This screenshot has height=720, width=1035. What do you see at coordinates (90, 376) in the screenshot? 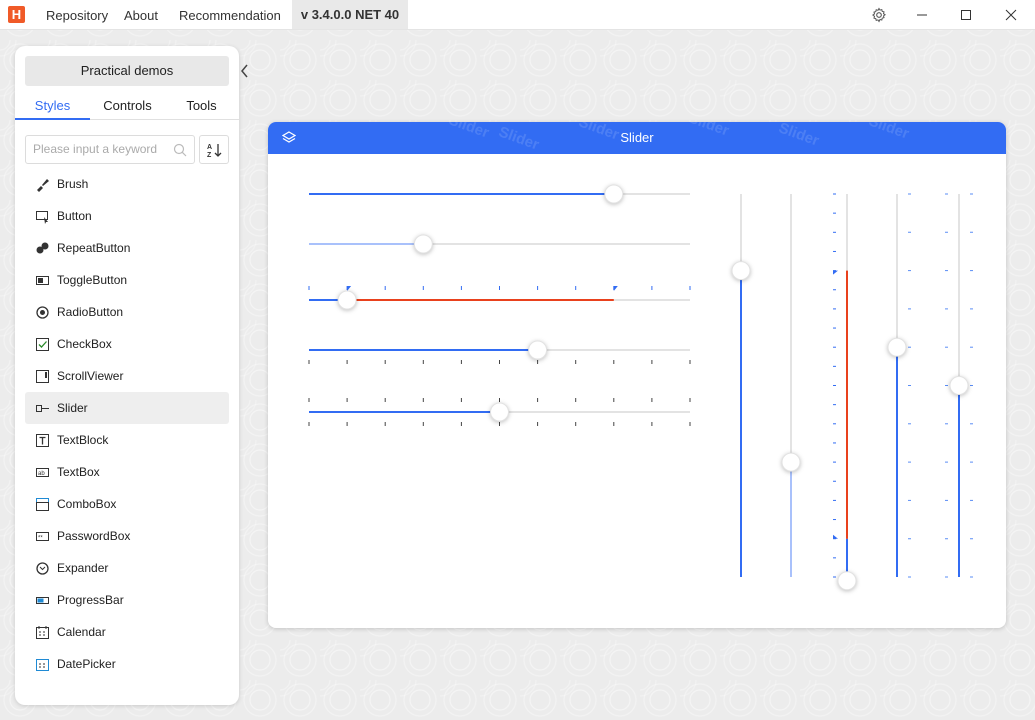
I see `list-item-label: ScrollViewer` at bounding box center [90, 376].